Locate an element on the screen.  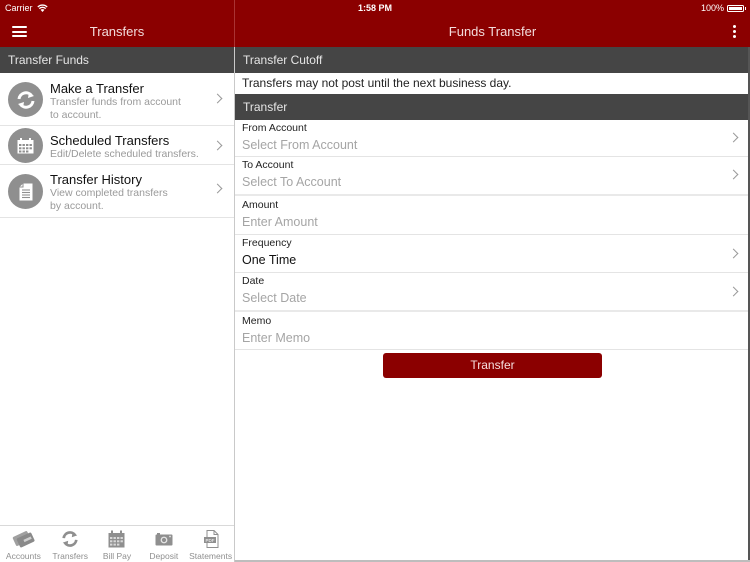
status-time: 1:58 PM is located at coordinates (374, 8).